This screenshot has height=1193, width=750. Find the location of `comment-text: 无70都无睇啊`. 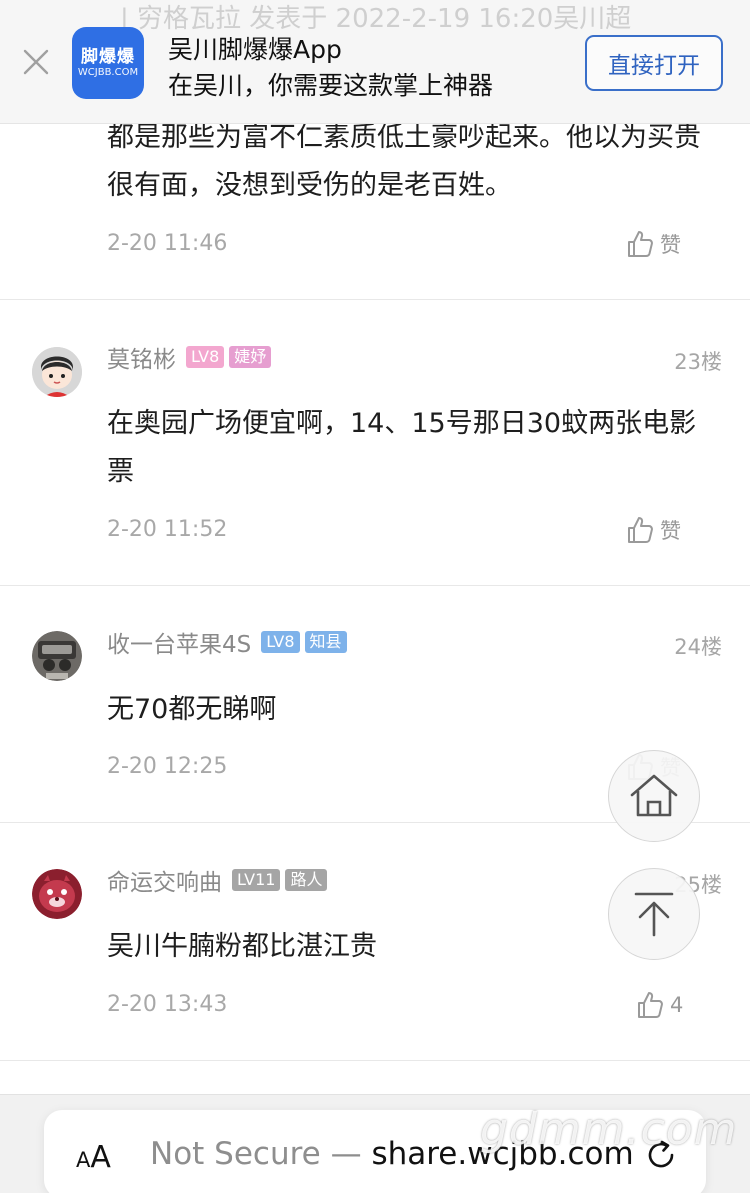

comment-text: 无70都无睇啊 is located at coordinates (192, 709).